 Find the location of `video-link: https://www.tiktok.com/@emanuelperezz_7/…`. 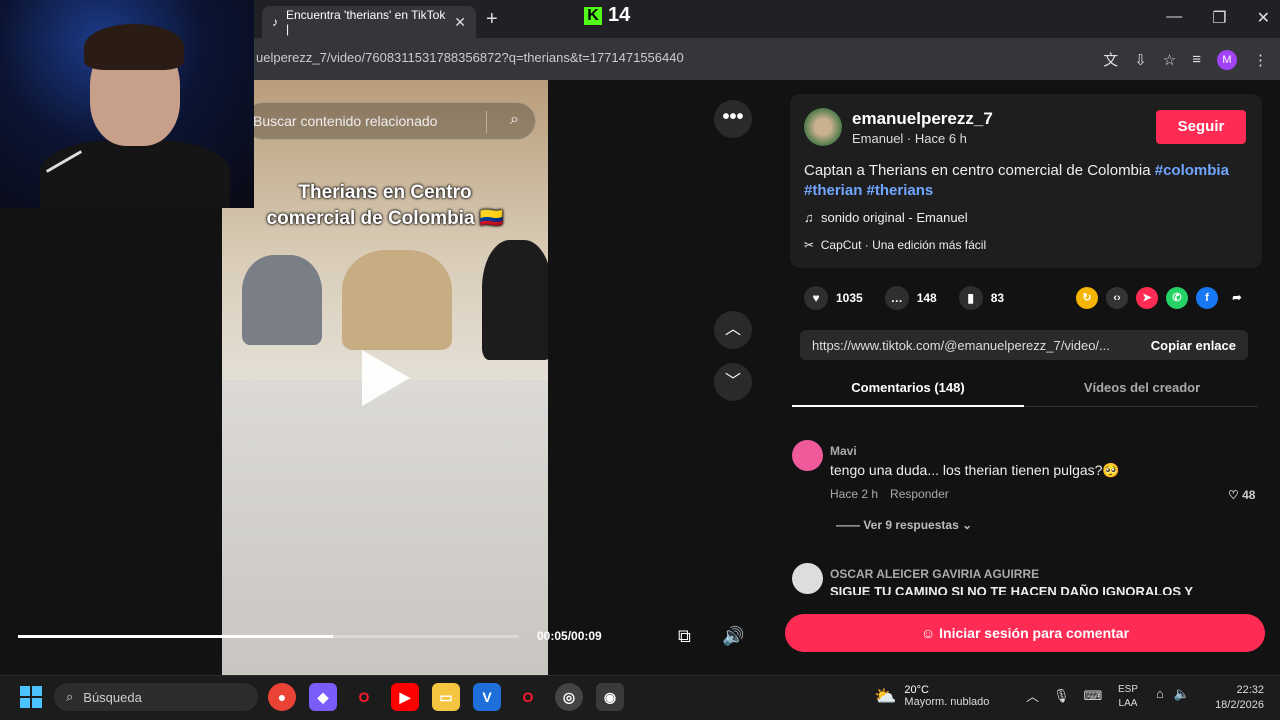

video-link: https://www.tiktok.com/@emanuelperezz_7/… is located at coordinates (963, 345).